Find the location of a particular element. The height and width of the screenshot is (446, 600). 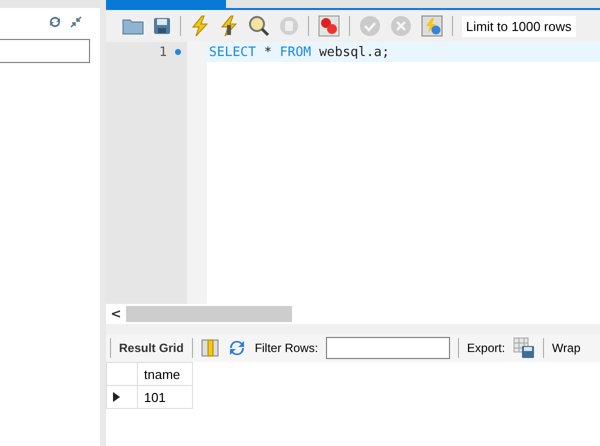

sql-keyword: FROM is located at coordinates (296, 52).